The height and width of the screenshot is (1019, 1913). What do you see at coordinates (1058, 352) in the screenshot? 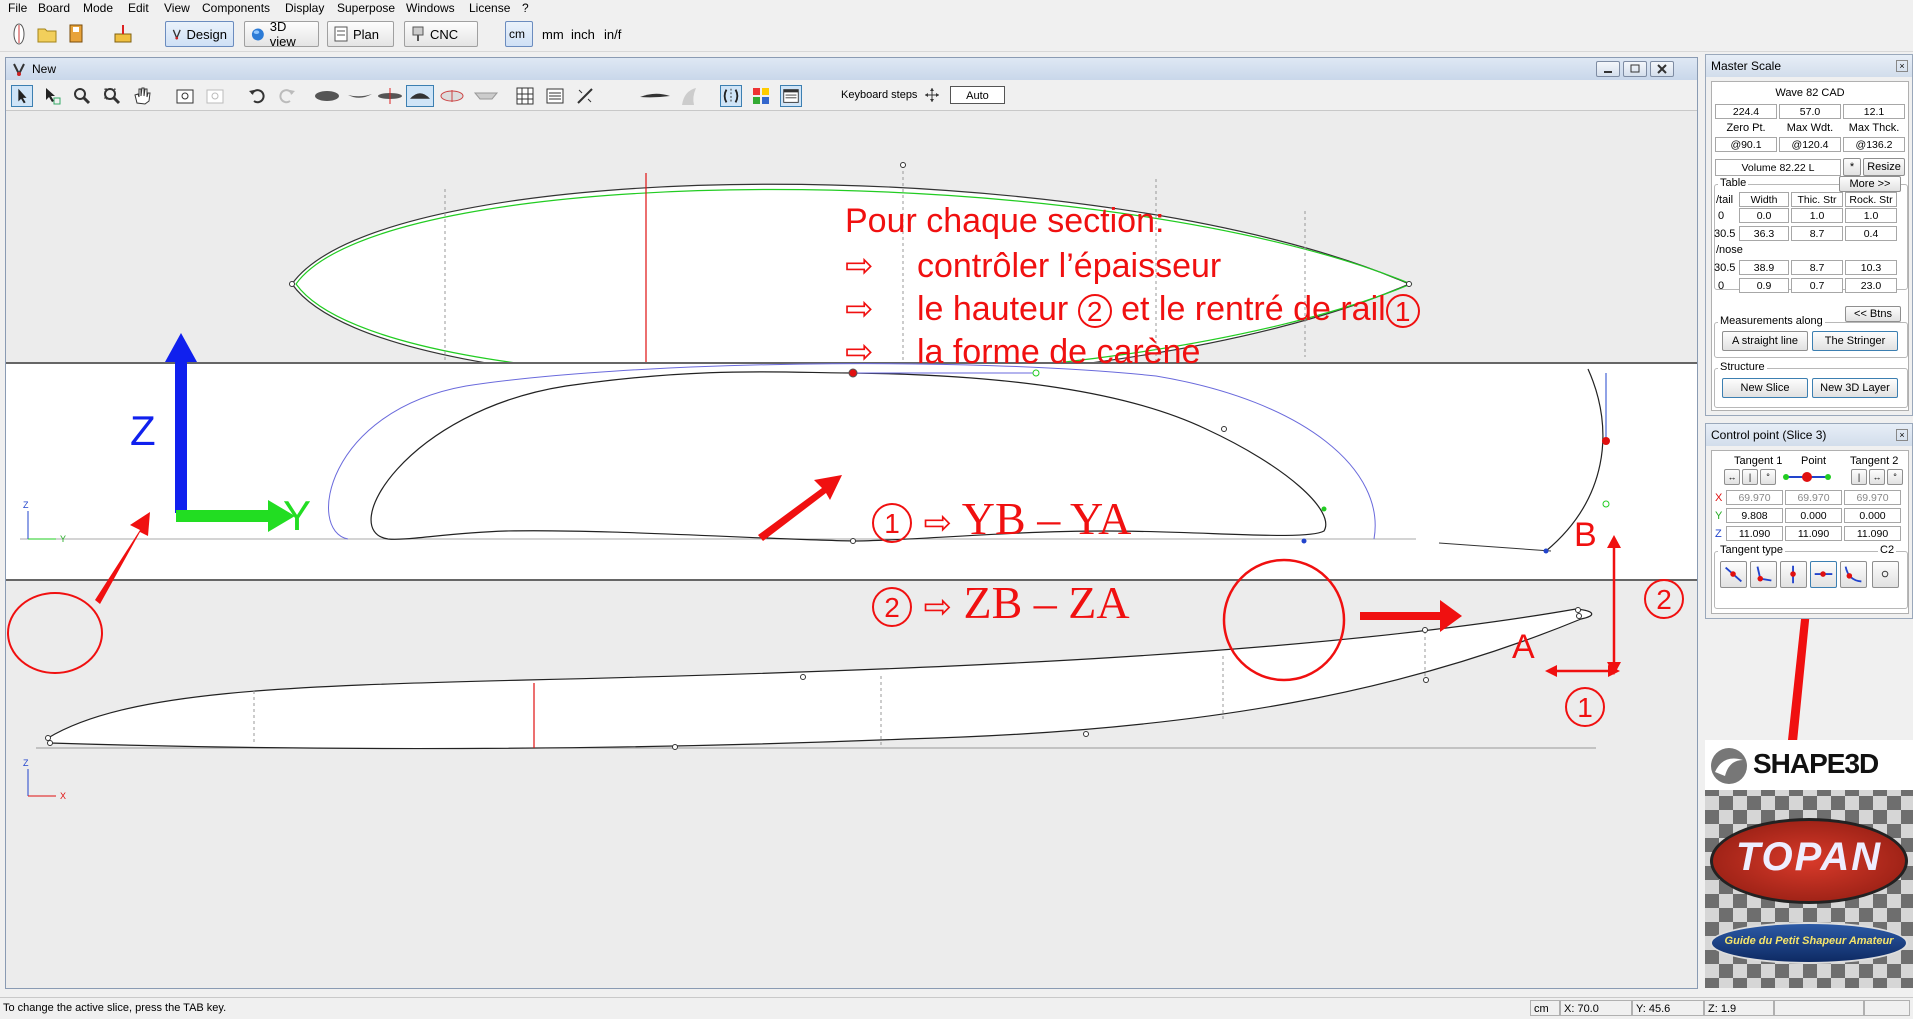
I see `bullet-3-text: la forme de carène` at bounding box center [1058, 352].